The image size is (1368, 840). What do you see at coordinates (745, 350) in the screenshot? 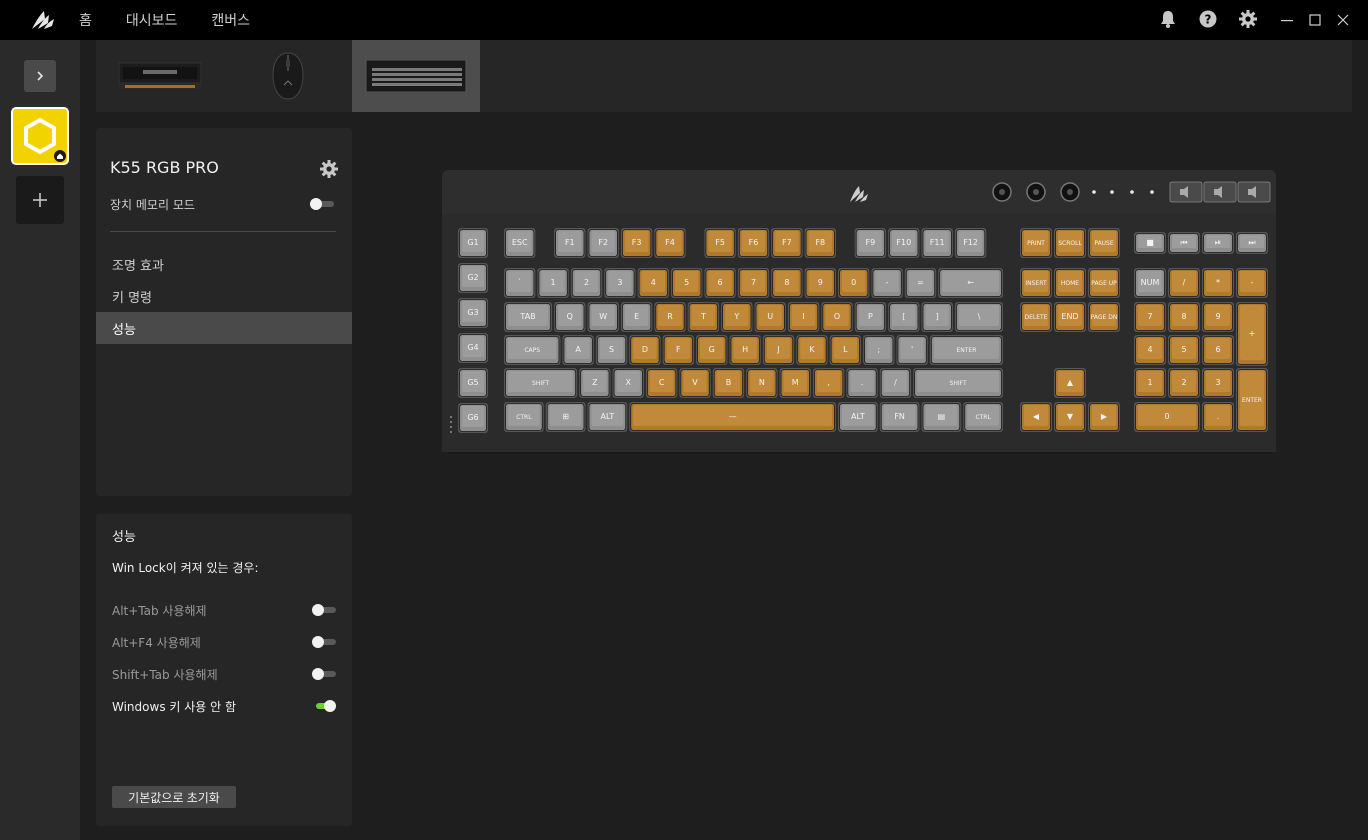
I see `key: H` at bounding box center [745, 350].